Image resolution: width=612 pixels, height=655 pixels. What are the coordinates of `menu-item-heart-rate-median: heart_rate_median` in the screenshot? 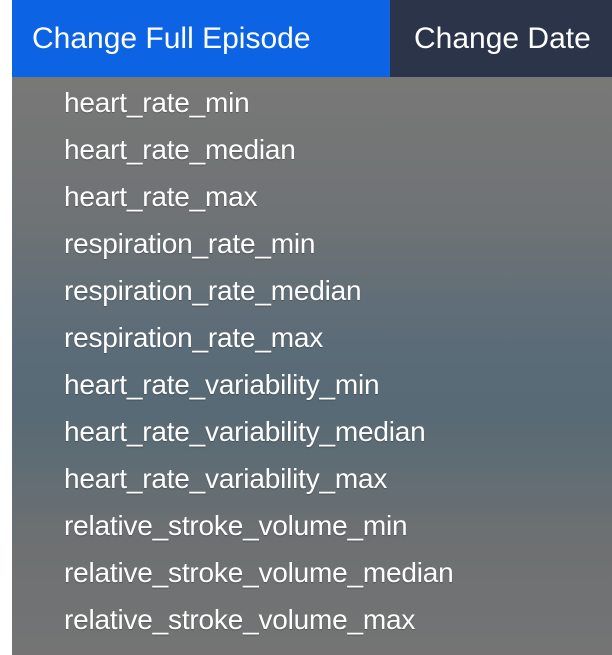 It's located at (312, 149).